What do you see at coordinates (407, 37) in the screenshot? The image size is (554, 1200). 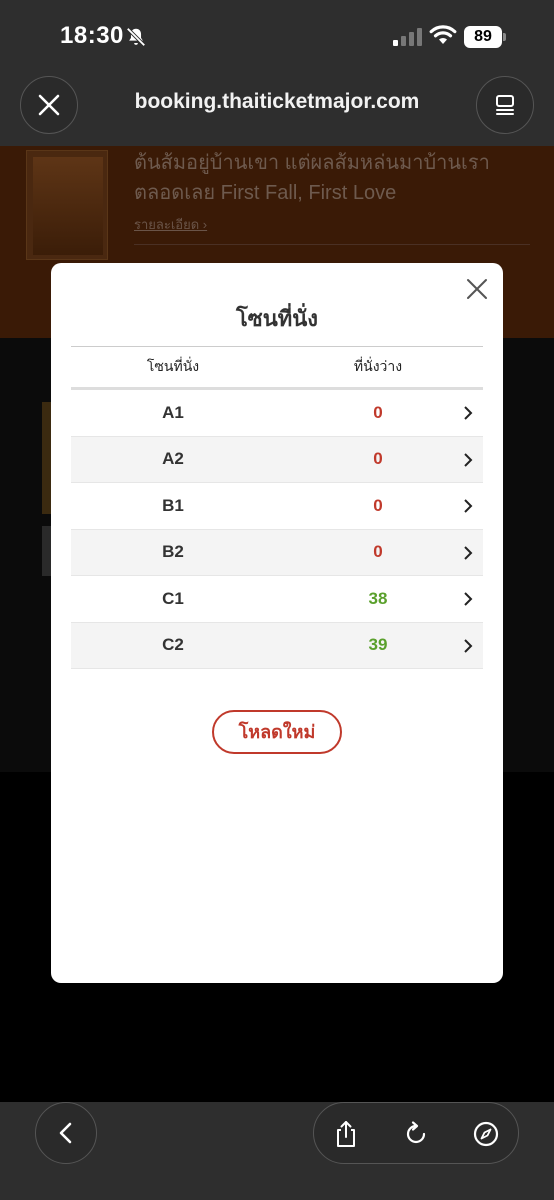 I see `cellular-signal-icon` at bounding box center [407, 37].